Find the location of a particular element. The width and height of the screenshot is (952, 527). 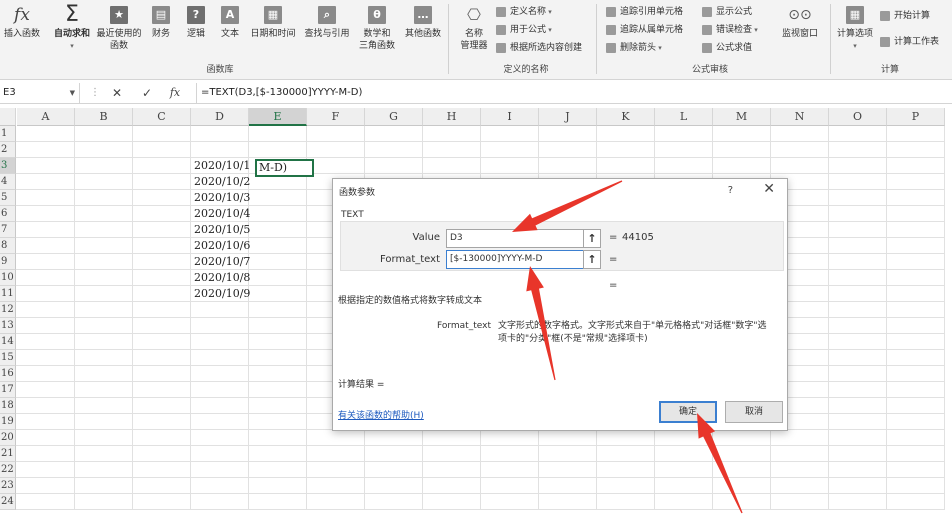

row-header-1: 1 is located at coordinates (8, 134).